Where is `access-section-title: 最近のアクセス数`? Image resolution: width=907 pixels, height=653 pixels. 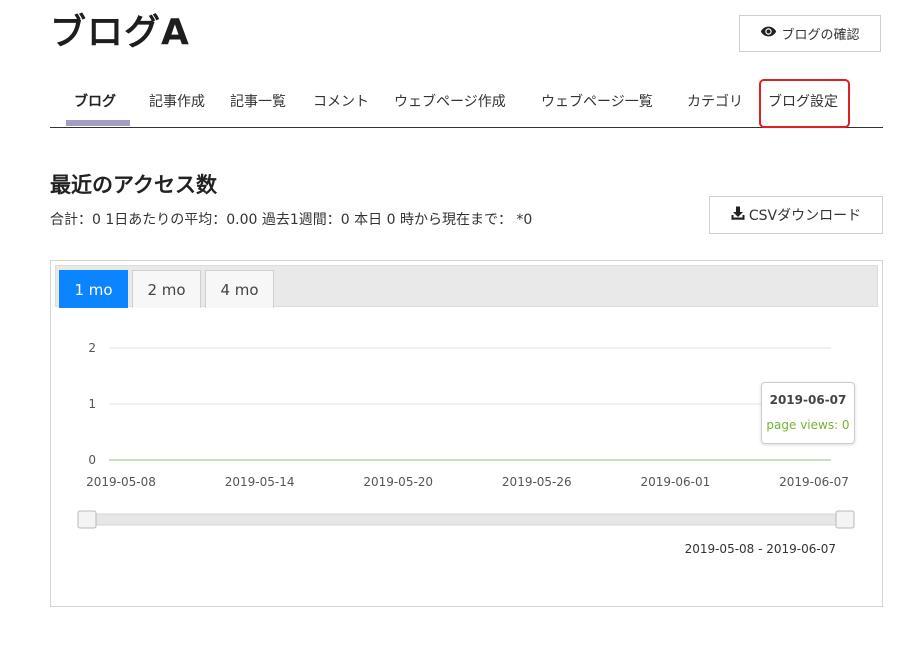
access-section-title: 最近のアクセス数 is located at coordinates (133, 185).